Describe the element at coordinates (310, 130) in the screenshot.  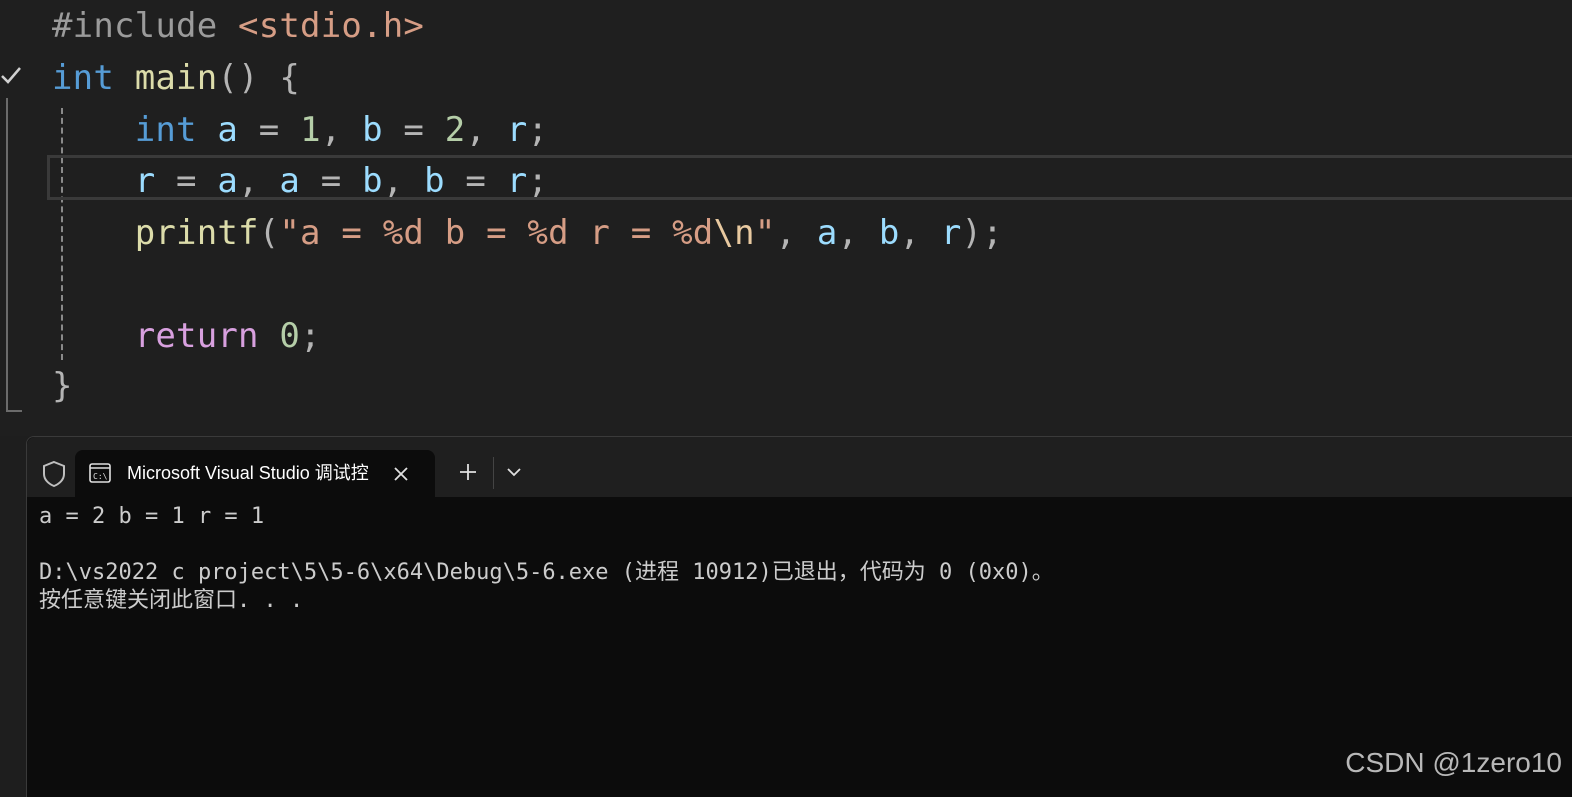
I see `code-token: 1` at that location.